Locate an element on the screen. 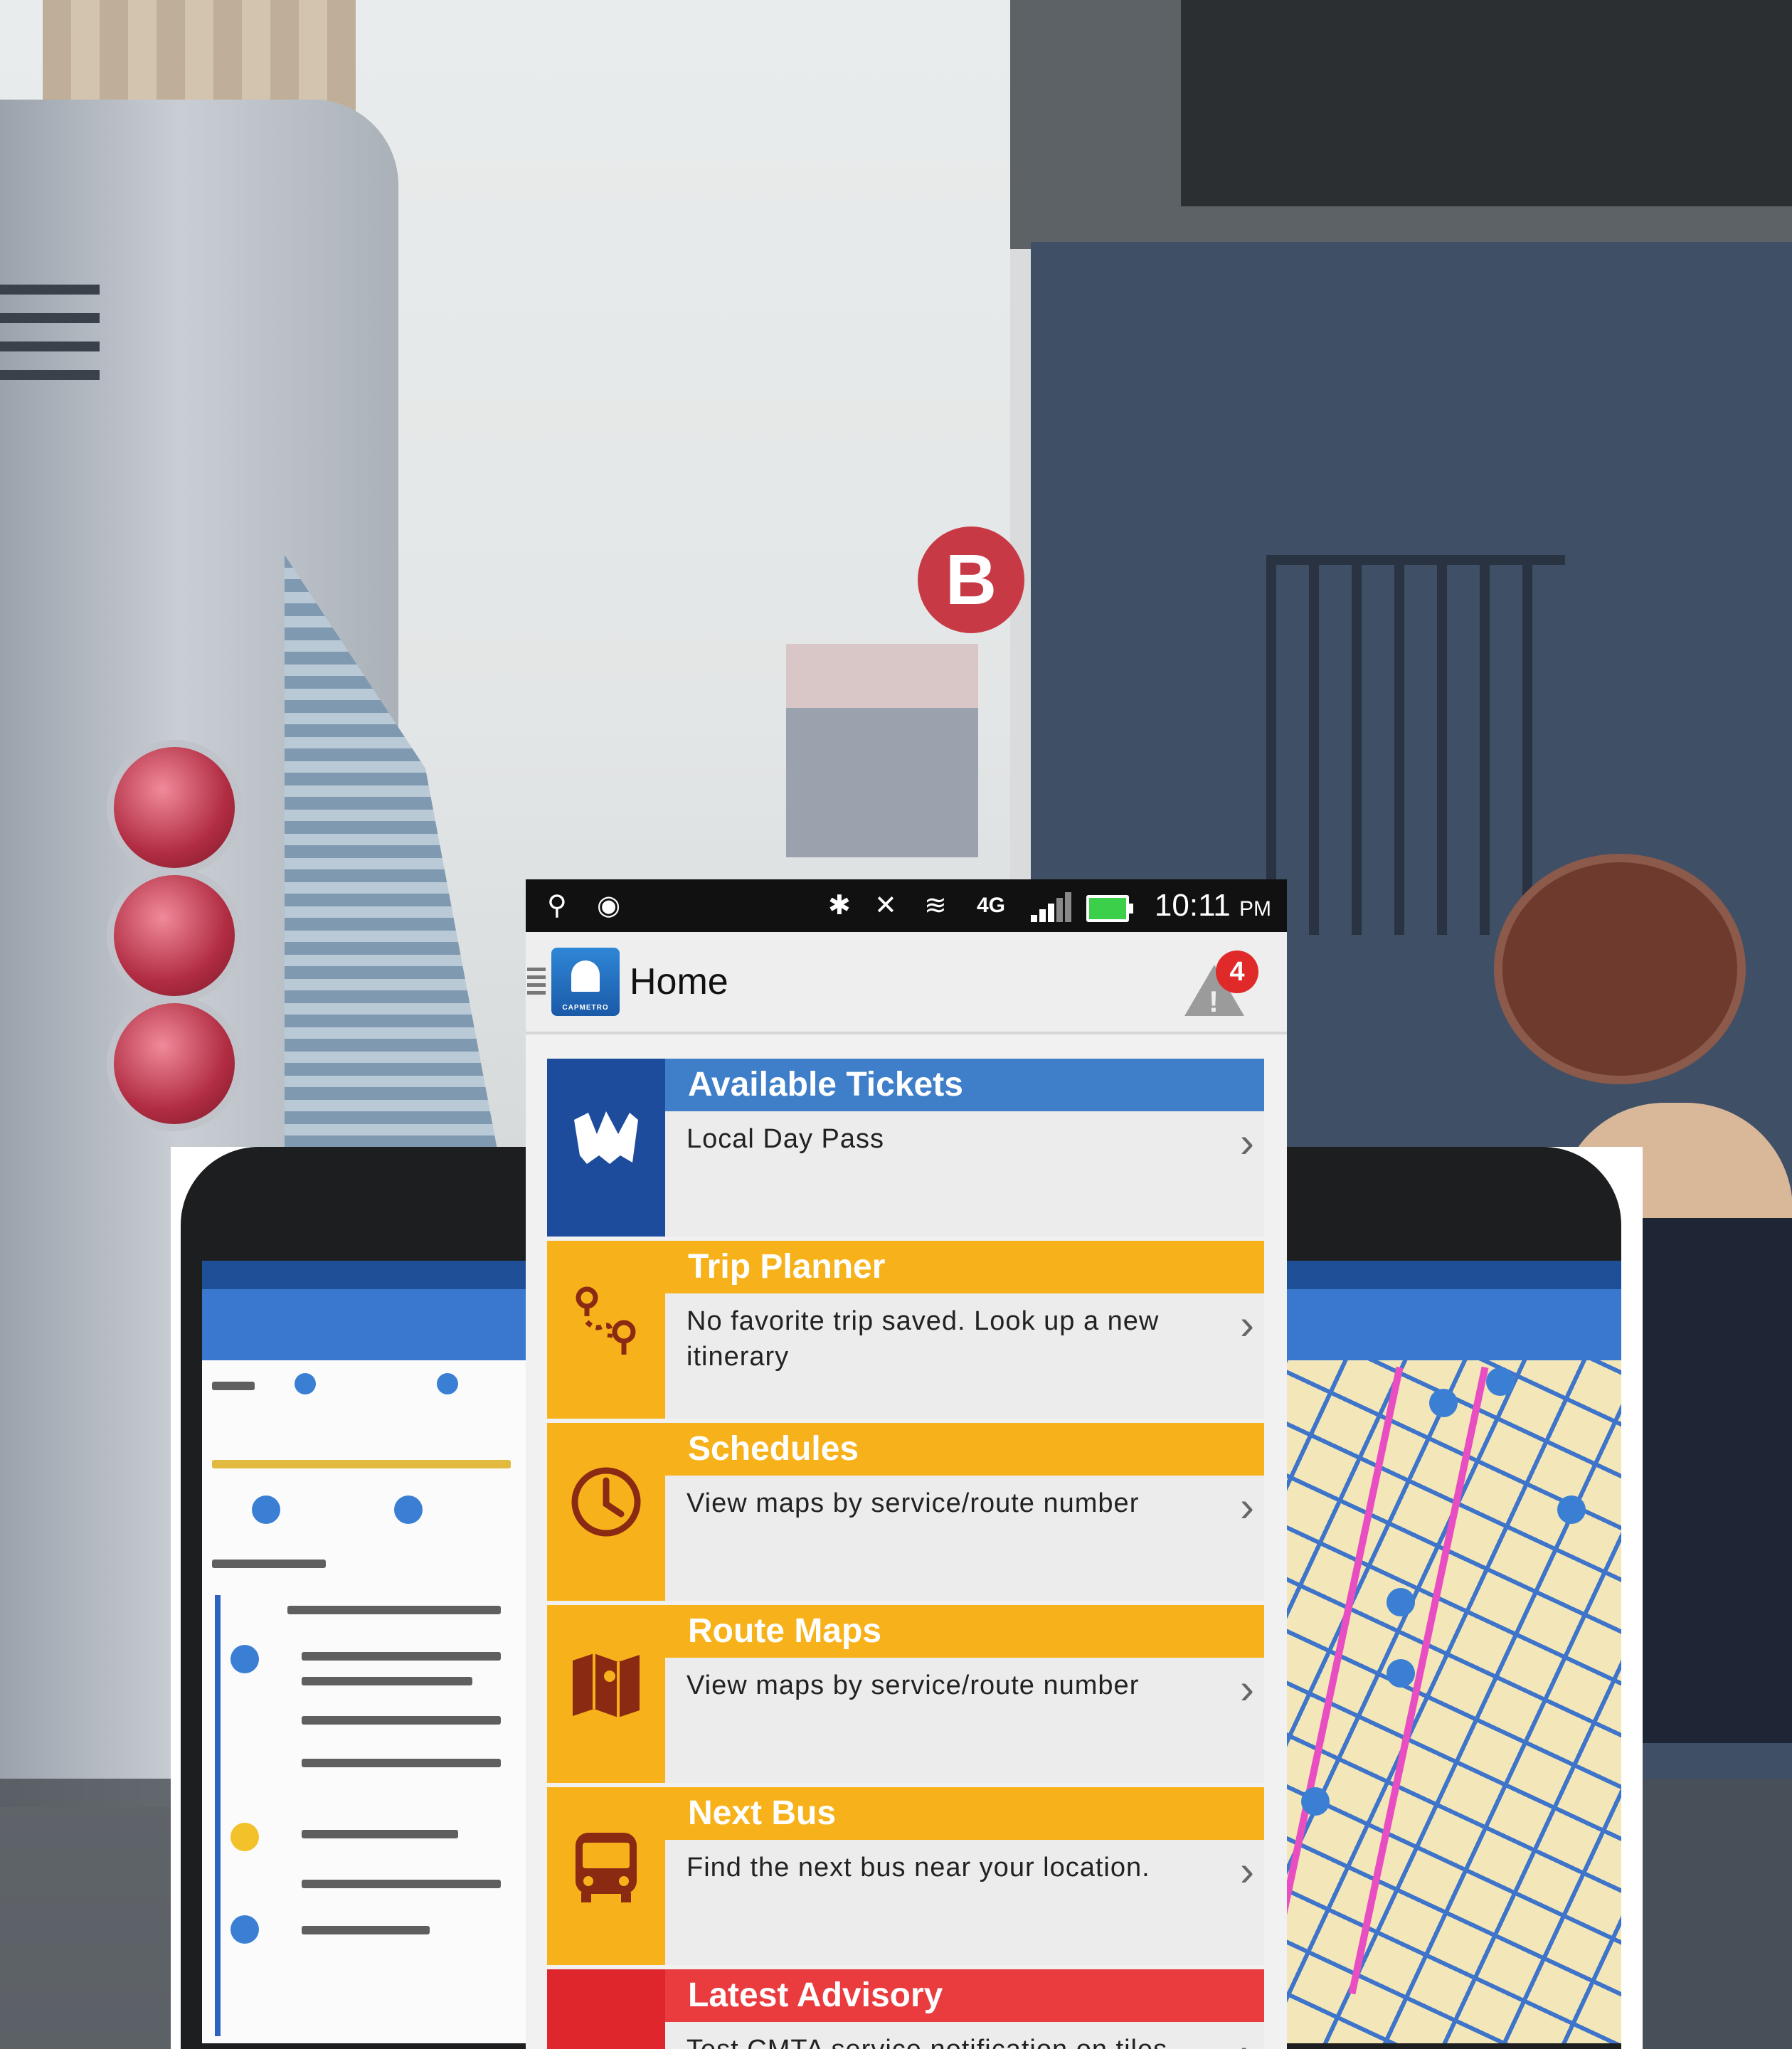 The height and width of the screenshot is (2049, 1792). live-map is located at coordinates (1454, 1701).